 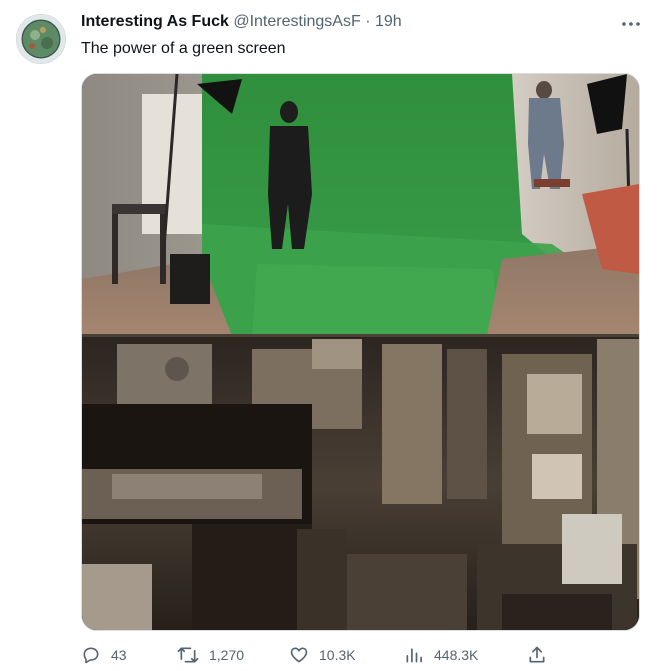 What do you see at coordinates (456, 655) in the screenshot?
I see `views-count: 448.3K` at bounding box center [456, 655].